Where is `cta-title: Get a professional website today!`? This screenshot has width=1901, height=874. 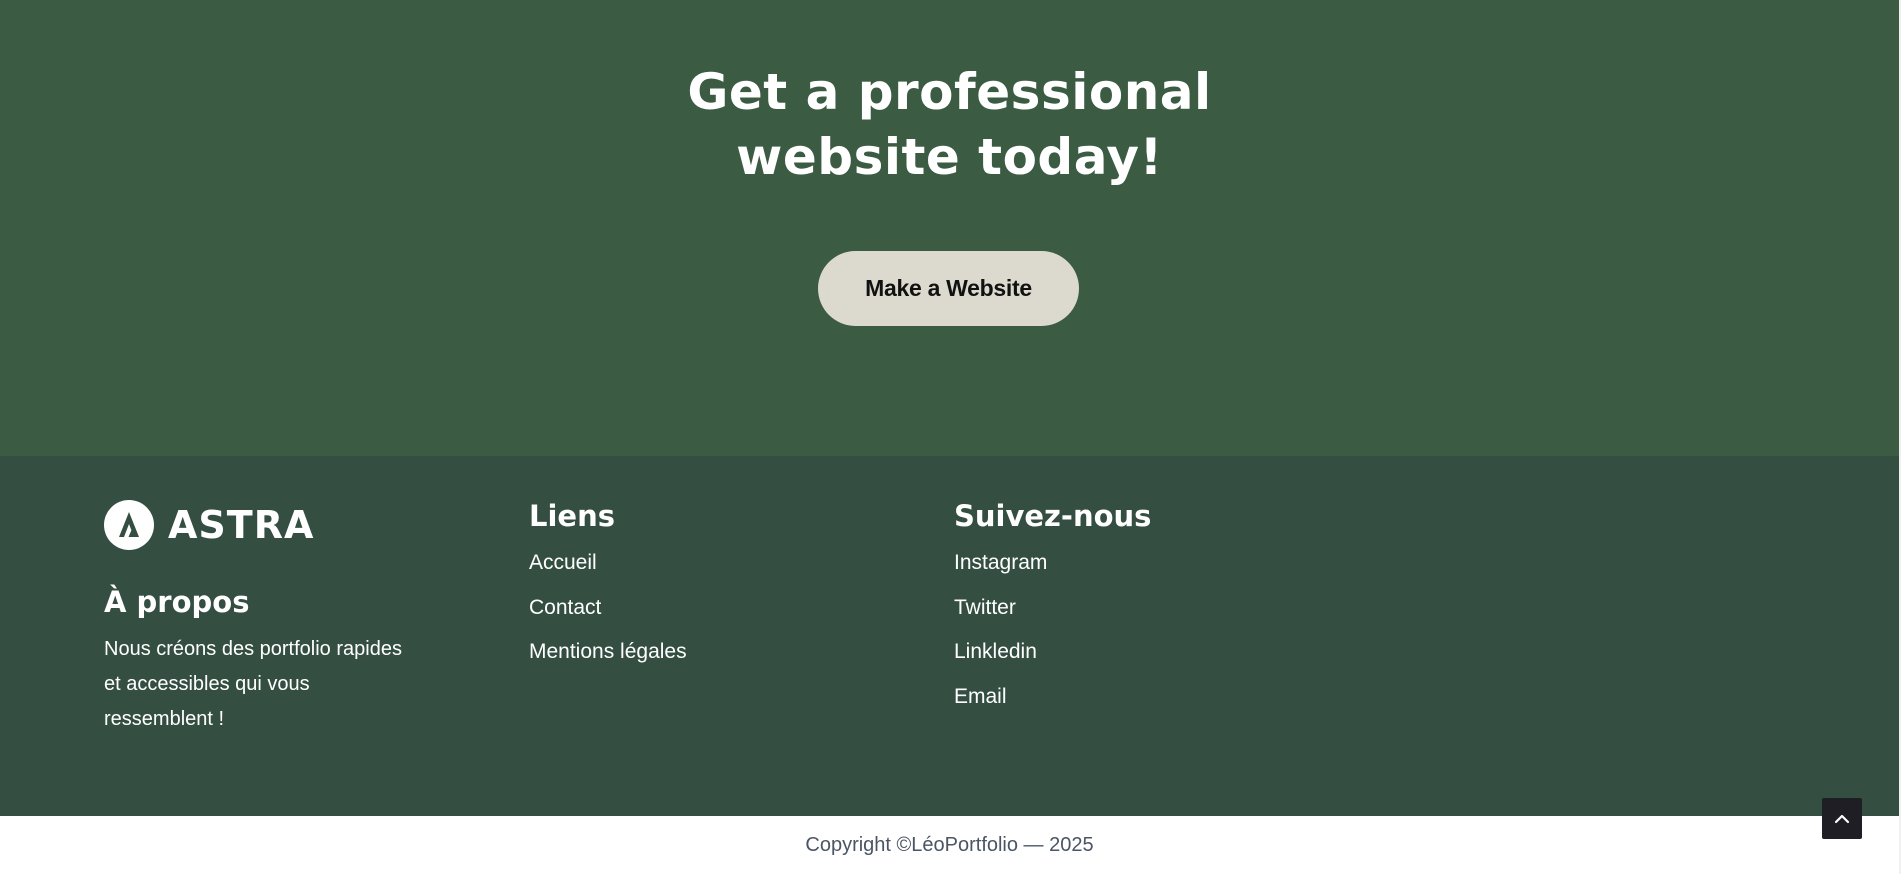
cta-title: Get a professional website today! is located at coordinates (949, 125).